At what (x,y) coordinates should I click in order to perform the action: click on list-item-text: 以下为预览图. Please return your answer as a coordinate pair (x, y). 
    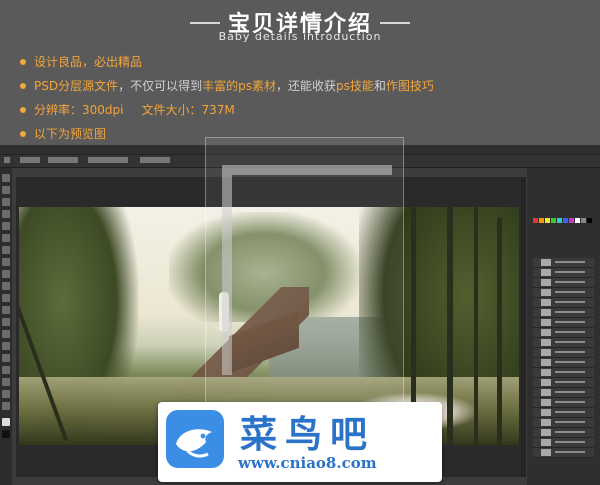
    Looking at the image, I should click on (70, 134).